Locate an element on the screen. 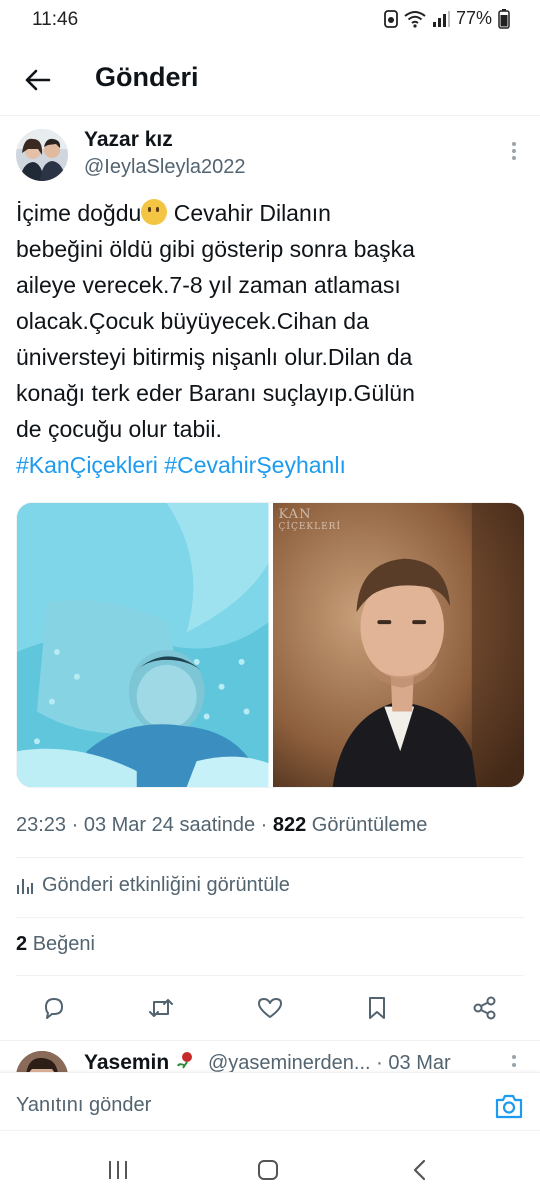 This screenshot has width=540, height=1200. recent-apps-button is located at coordinates (118, 1170).